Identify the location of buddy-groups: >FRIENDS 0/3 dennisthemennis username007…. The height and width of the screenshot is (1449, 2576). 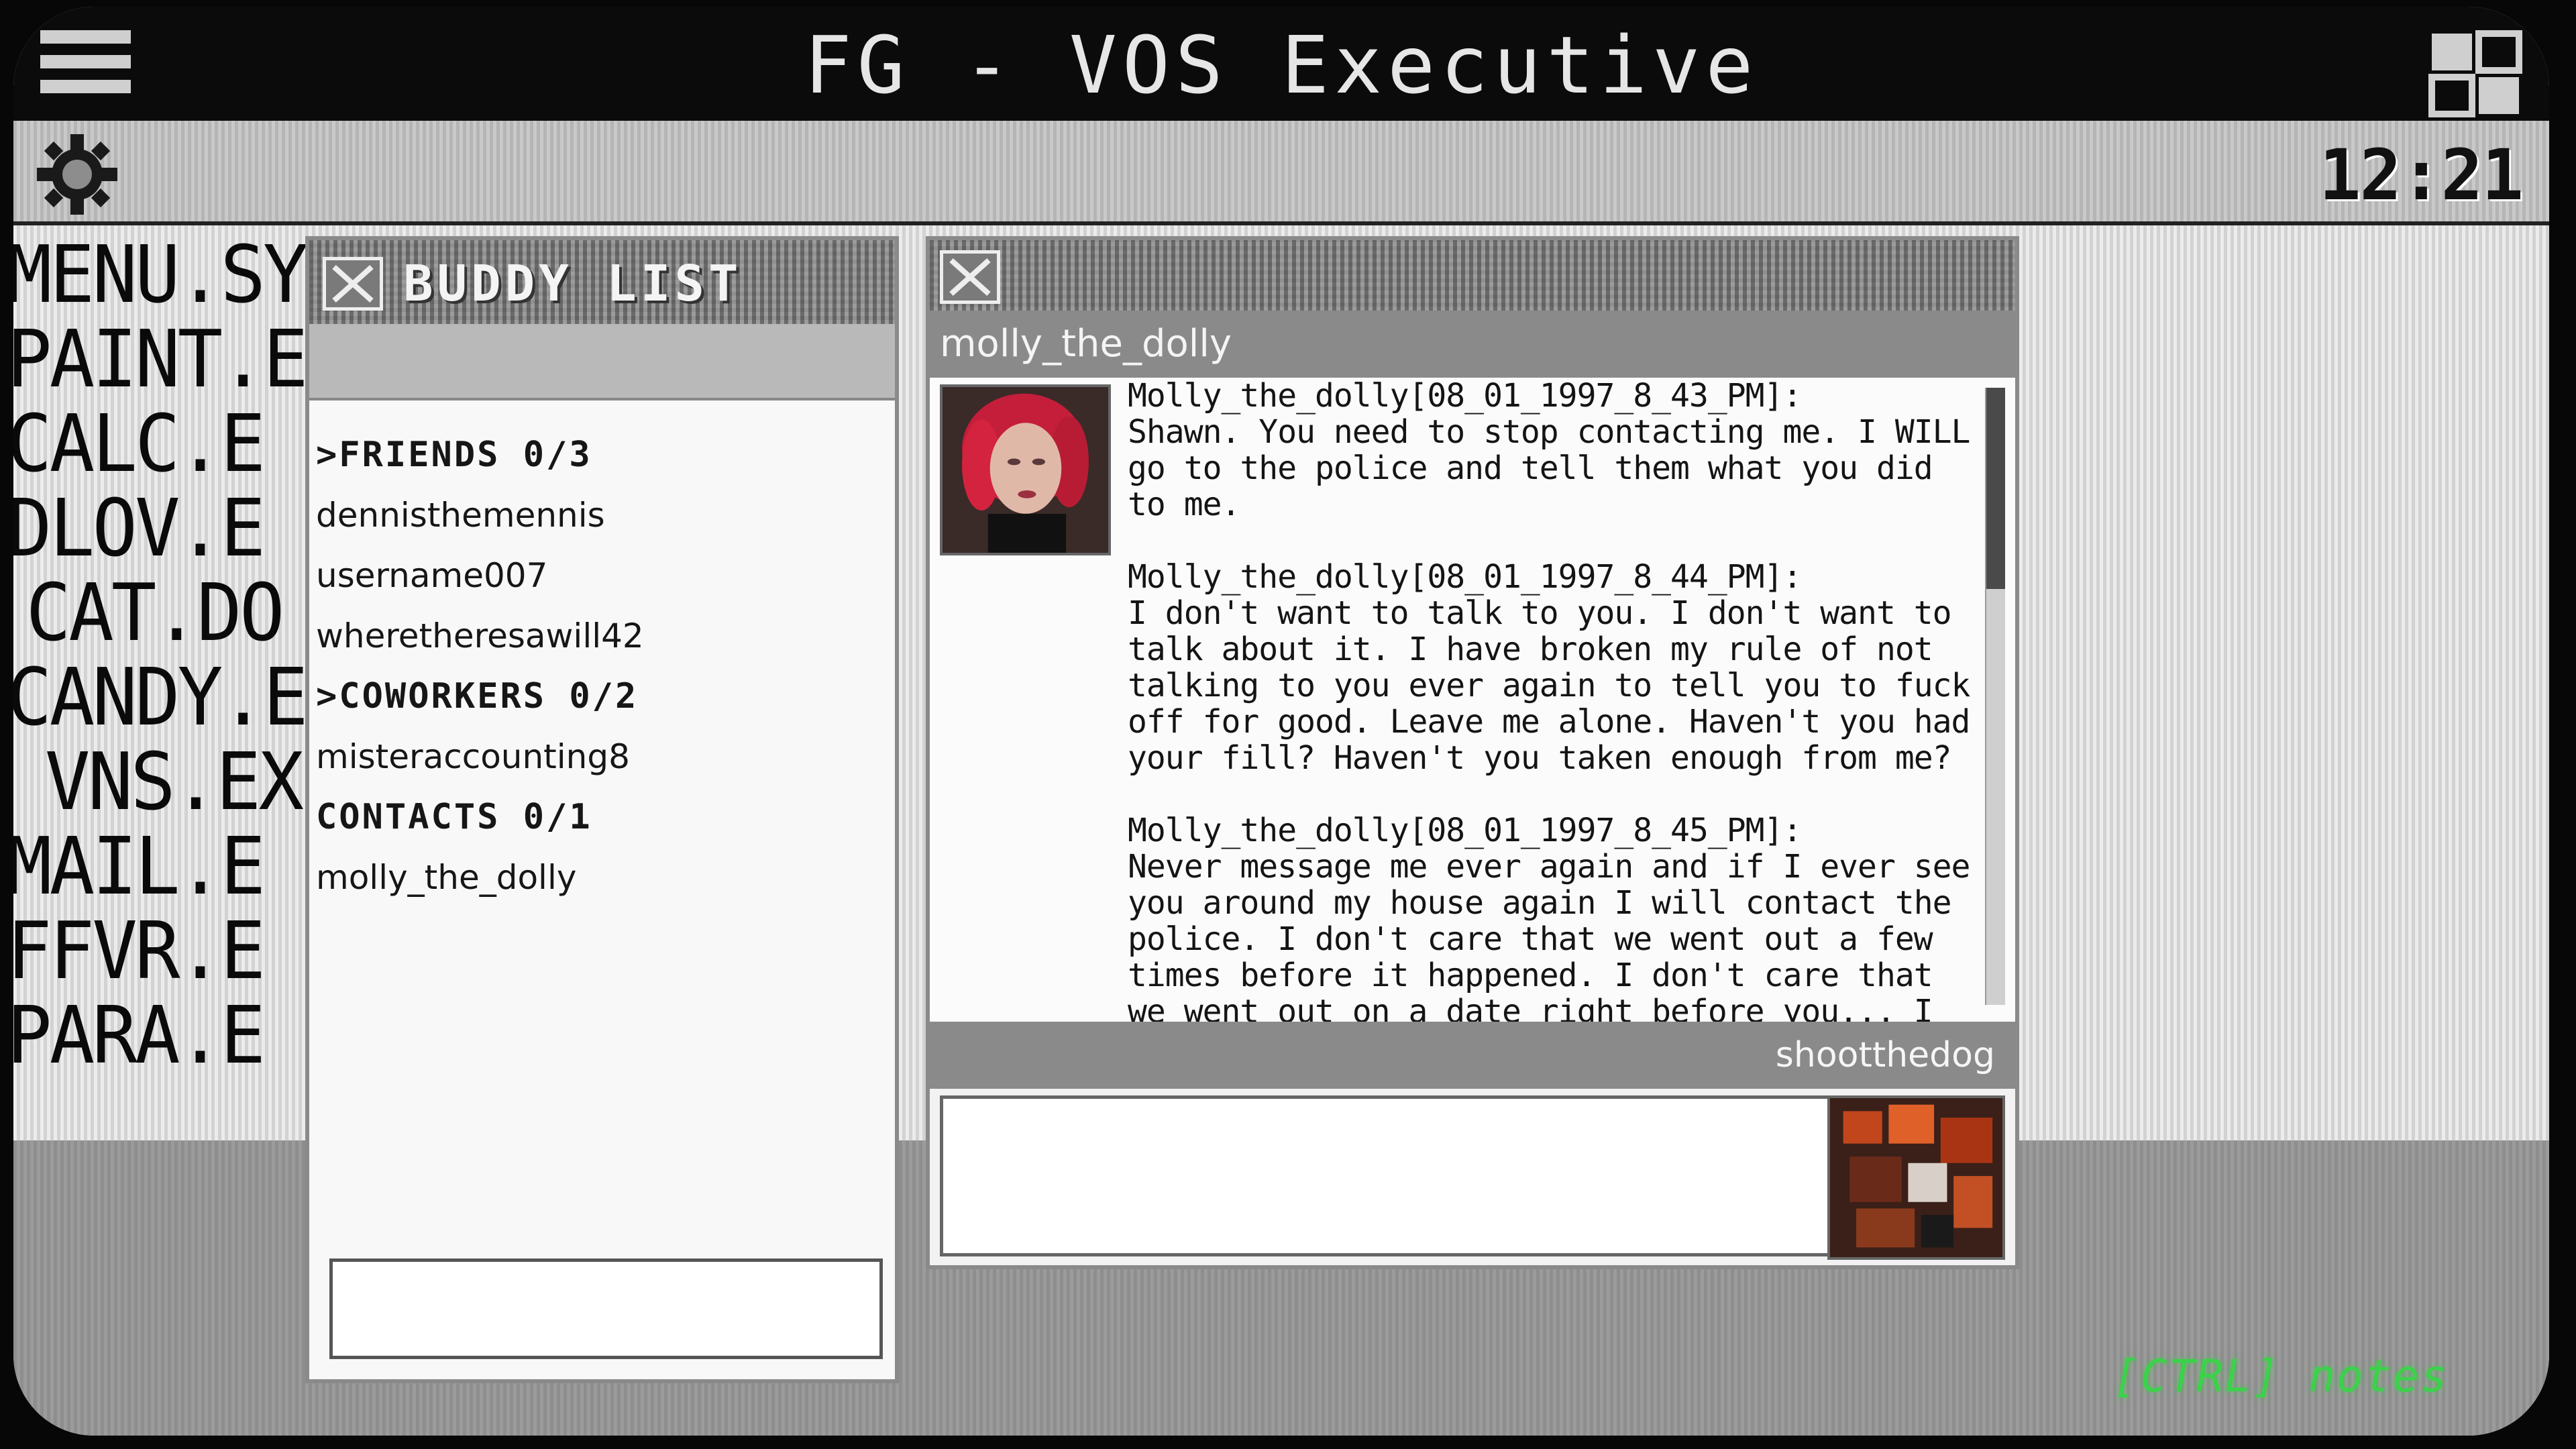
(602, 666).